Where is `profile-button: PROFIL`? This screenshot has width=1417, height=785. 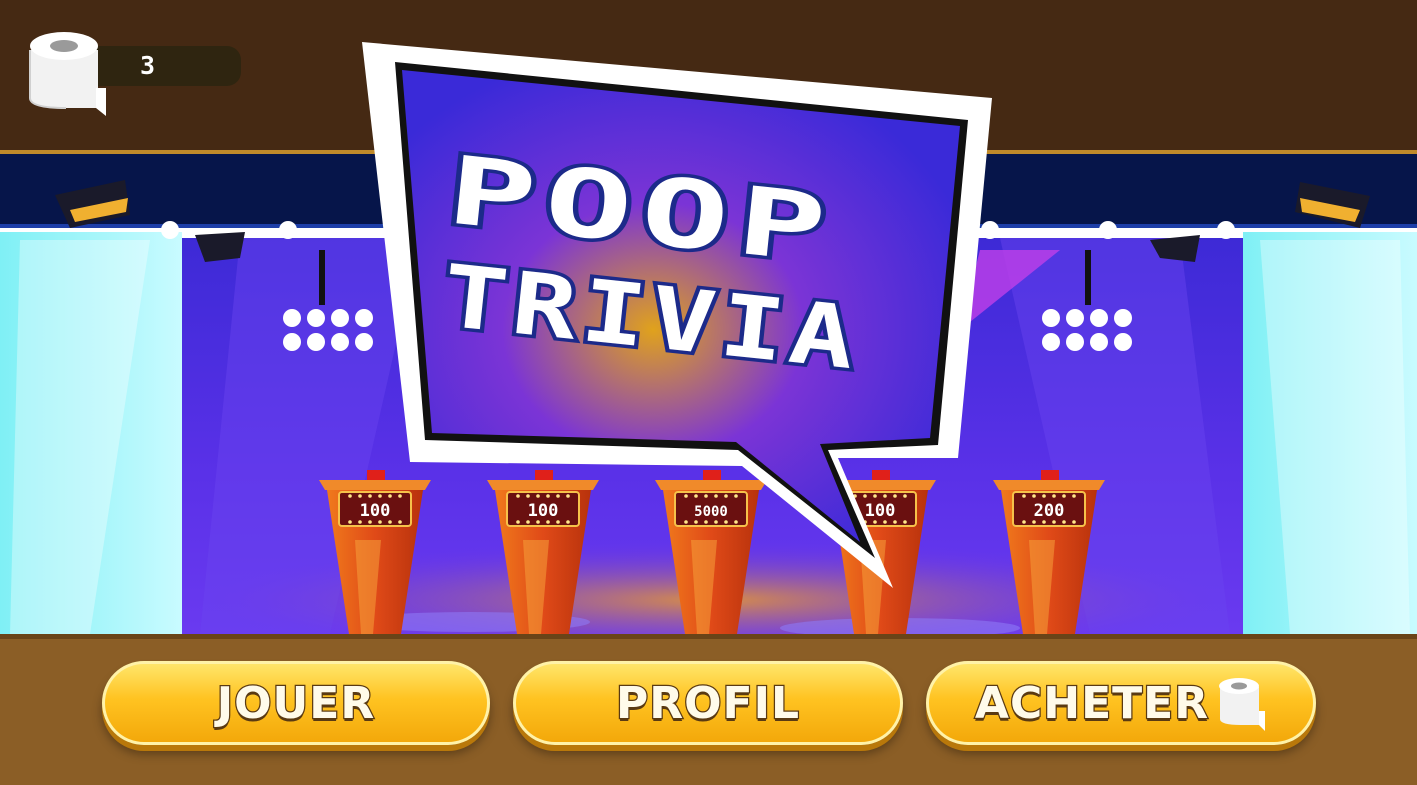 profile-button: PROFIL is located at coordinates (708, 703).